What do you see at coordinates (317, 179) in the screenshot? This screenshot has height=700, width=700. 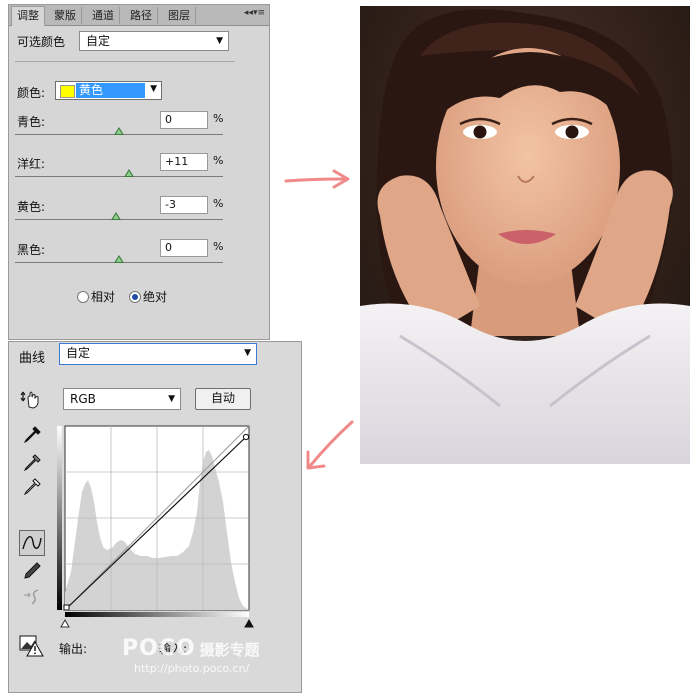 I see `arrow-right-icon` at bounding box center [317, 179].